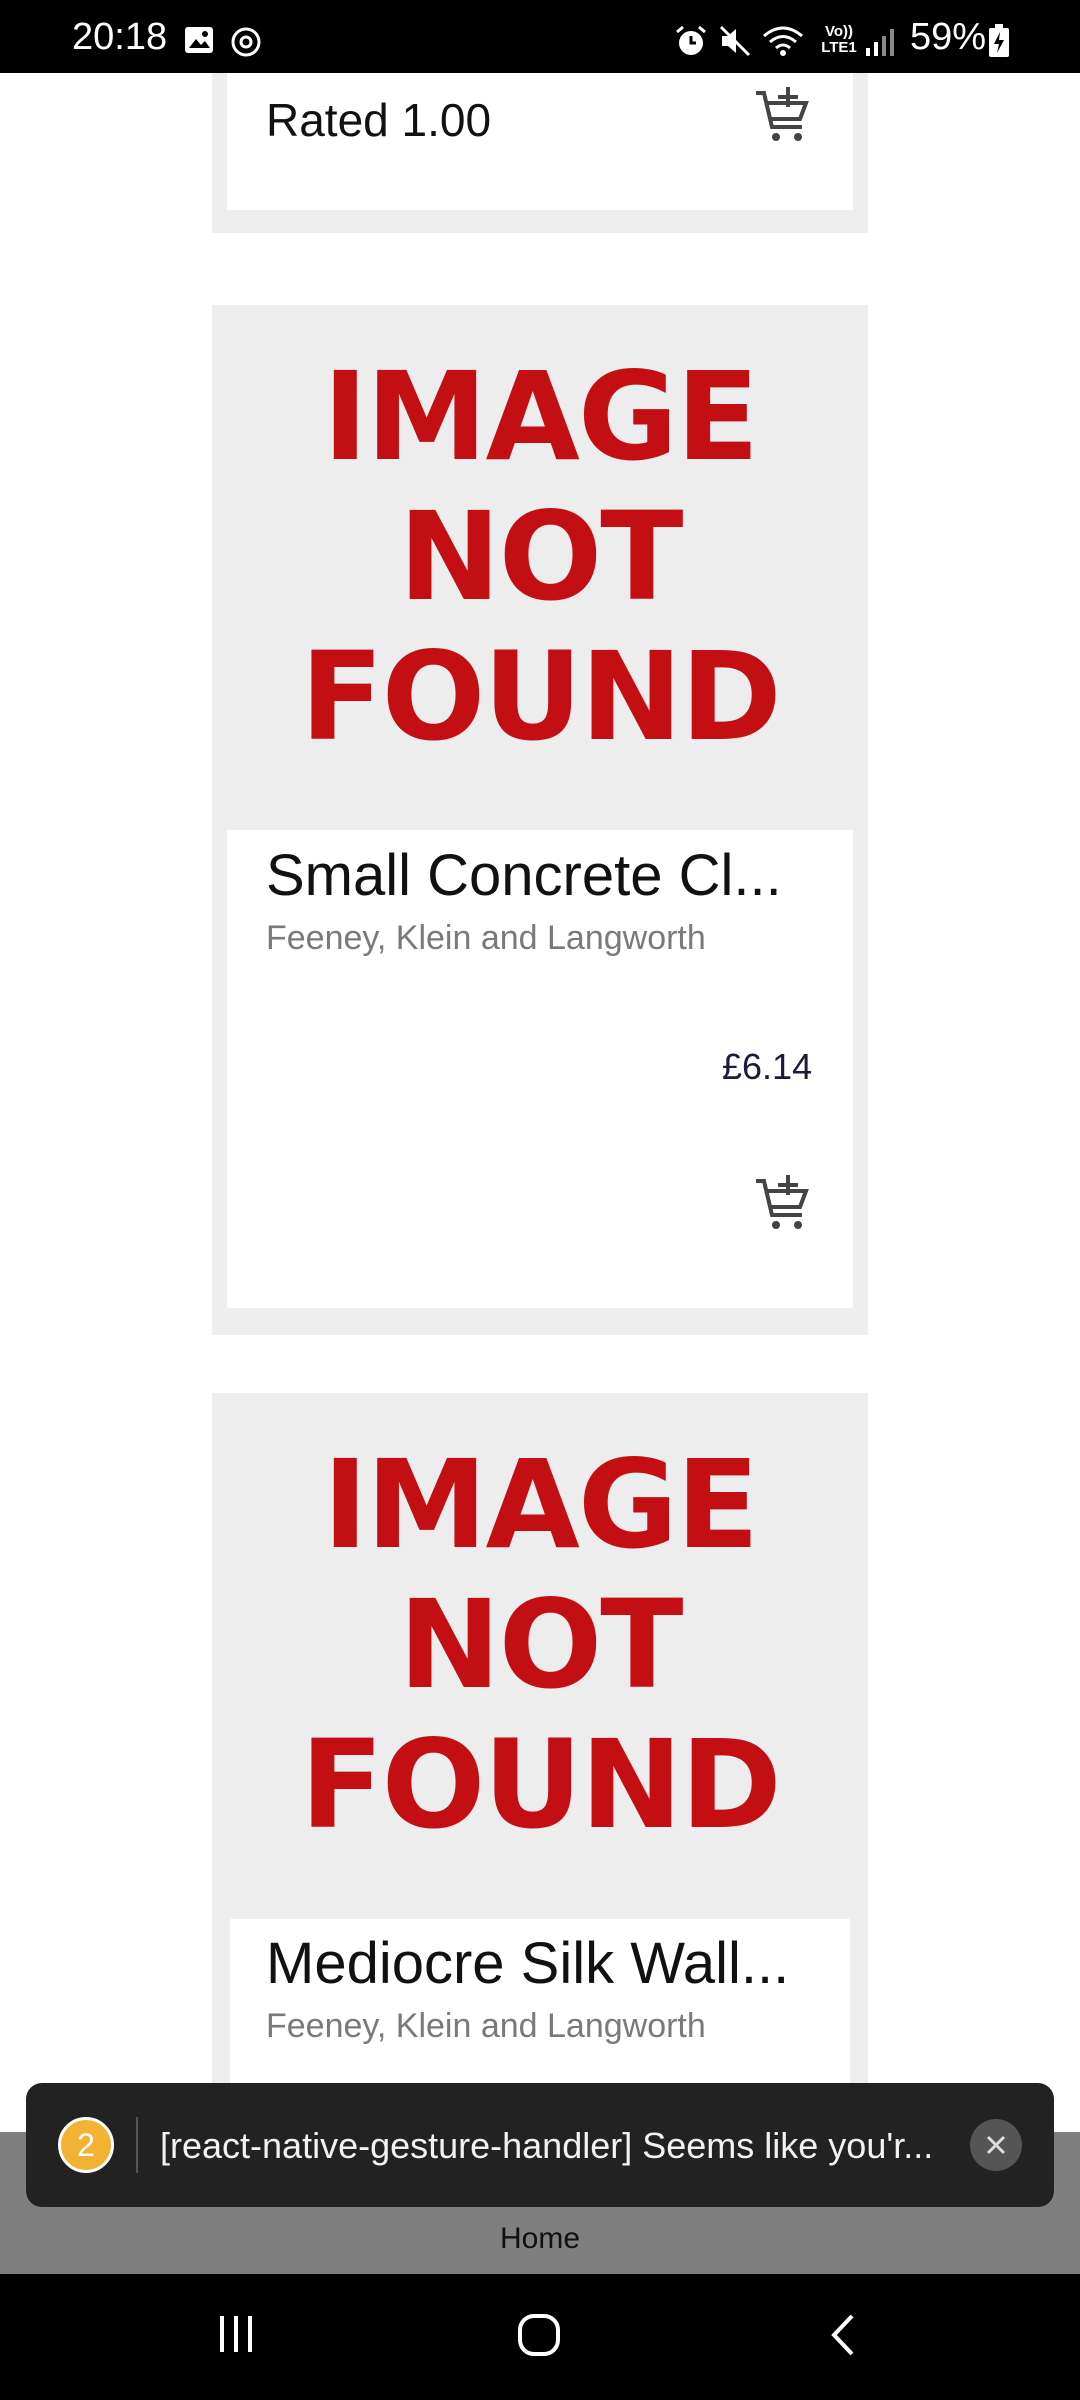 The image size is (1080, 2400). I want to click on signal-icon, so click(880, 44).